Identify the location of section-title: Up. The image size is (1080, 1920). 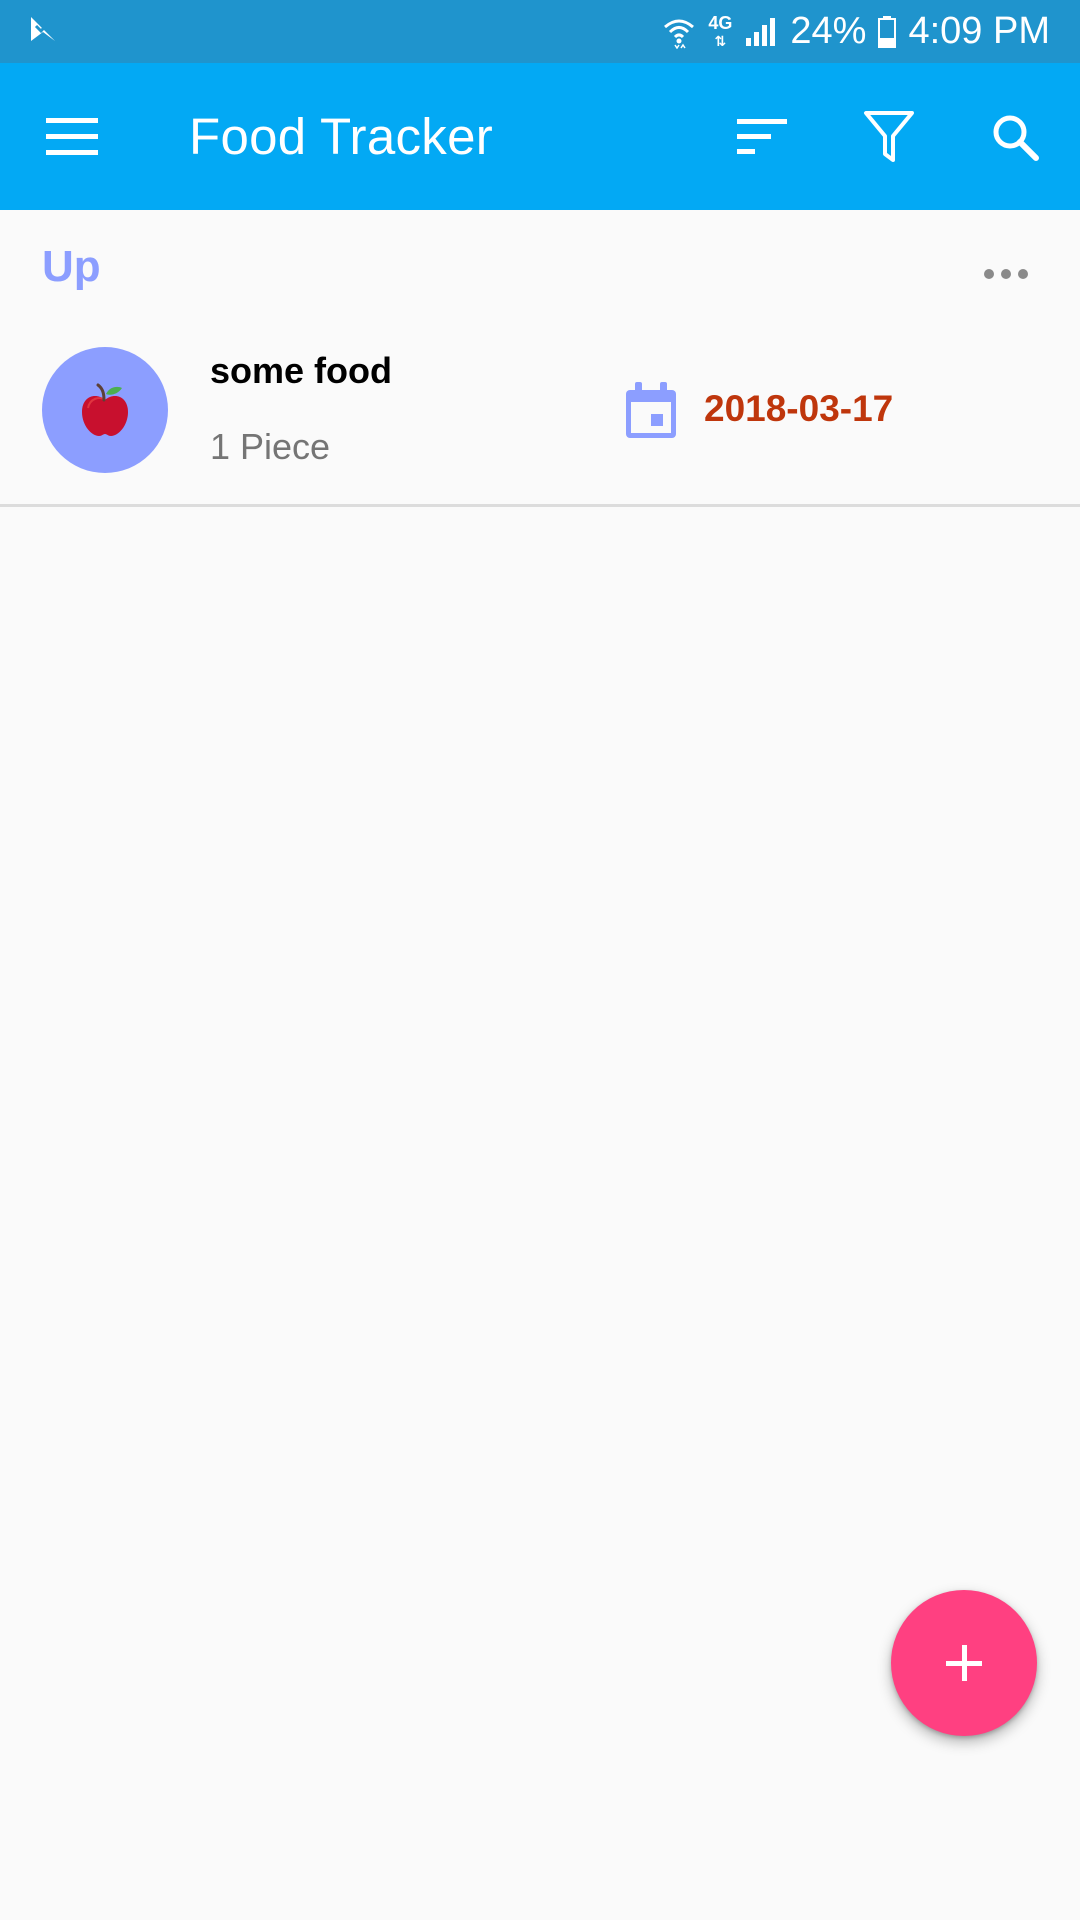
(71, 266).